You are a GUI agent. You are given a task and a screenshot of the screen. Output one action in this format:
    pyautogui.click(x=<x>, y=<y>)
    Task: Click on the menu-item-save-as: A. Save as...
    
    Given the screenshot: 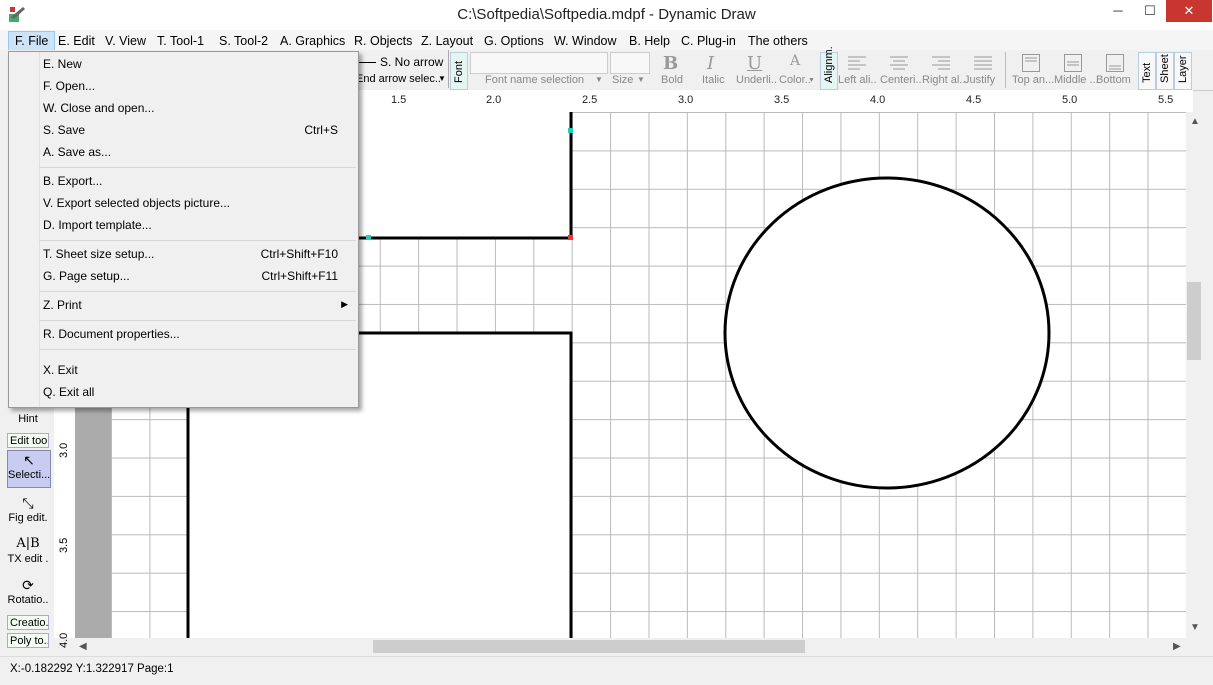 What is the action you would take?
    pyautogui.click(x=77, y=152)
    